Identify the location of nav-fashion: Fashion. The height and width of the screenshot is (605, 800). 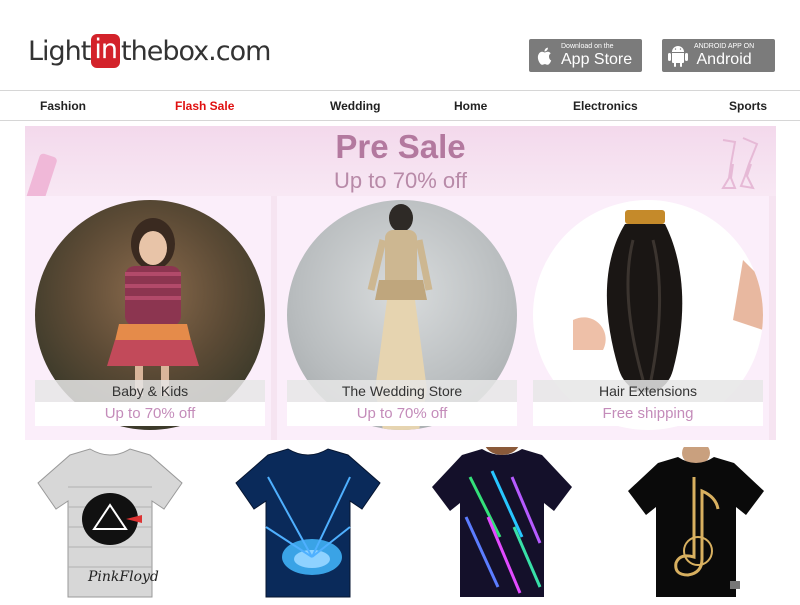
(63, 106).